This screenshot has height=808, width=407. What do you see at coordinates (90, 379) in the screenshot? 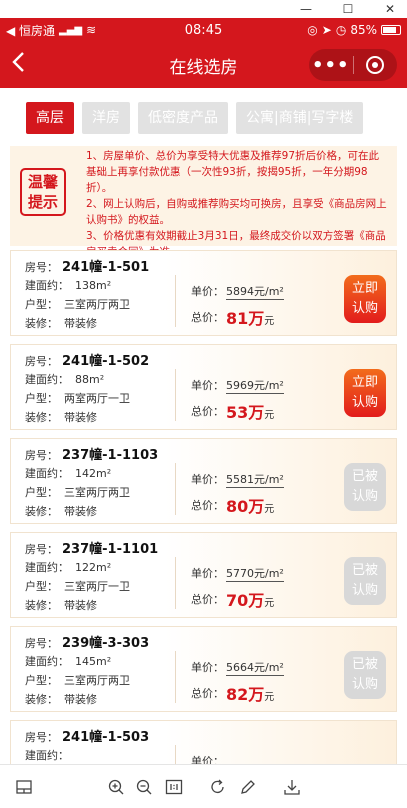
I see `area-value: 88m²` at bounding box center [90, 379].